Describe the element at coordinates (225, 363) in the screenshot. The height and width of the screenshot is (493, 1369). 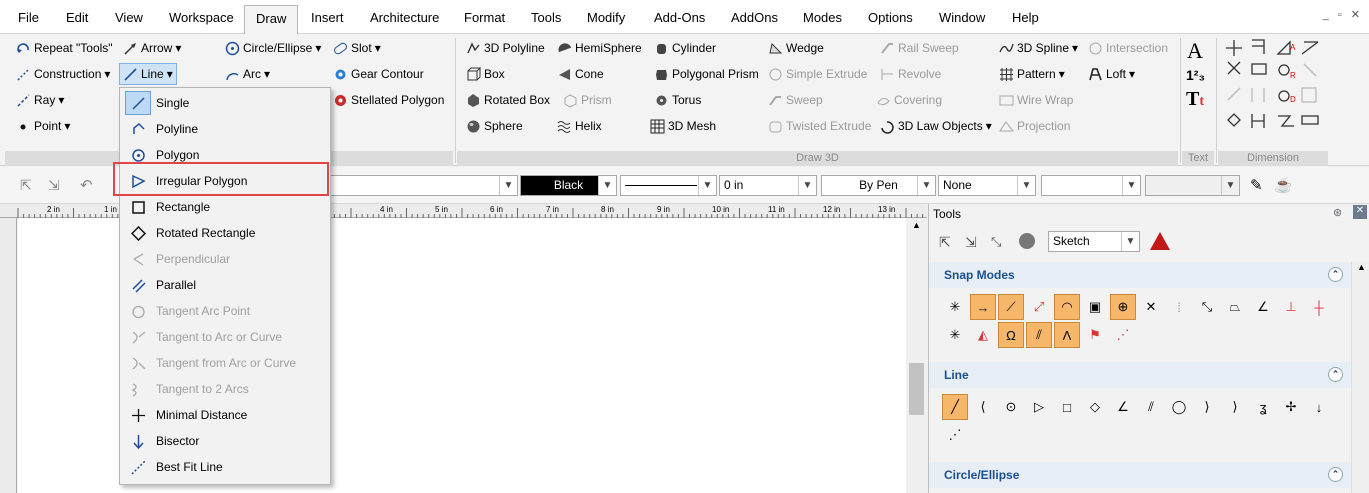
I see `dropdown-item-tangent-from-arc: Tangent from Arc or Curve` at that location.